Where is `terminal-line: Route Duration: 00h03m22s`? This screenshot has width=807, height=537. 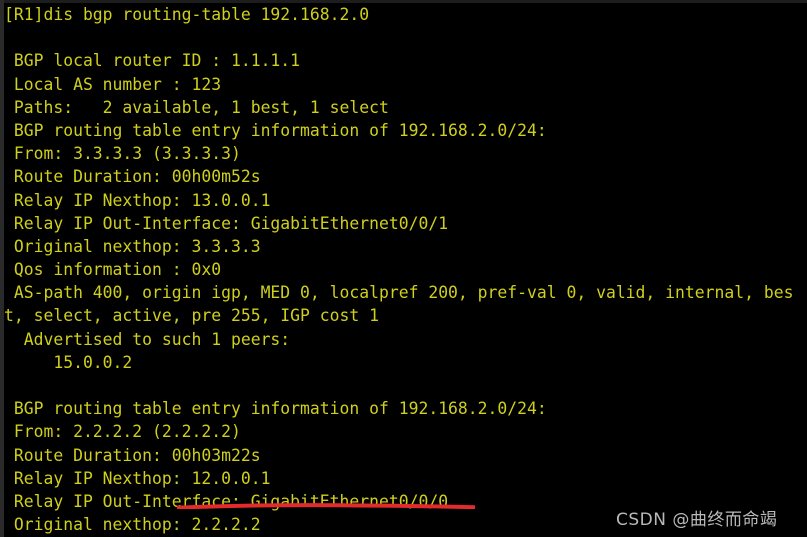
terminal-line: Route Duration: 00h03m22s is located at coordinates (132, 455).